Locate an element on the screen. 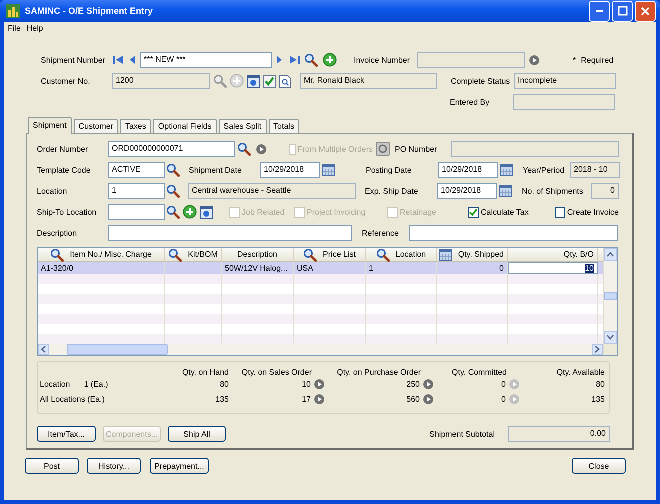 The width and height of the screenshot is (660, 504). maximize-button is located at coordinates (622, 11).